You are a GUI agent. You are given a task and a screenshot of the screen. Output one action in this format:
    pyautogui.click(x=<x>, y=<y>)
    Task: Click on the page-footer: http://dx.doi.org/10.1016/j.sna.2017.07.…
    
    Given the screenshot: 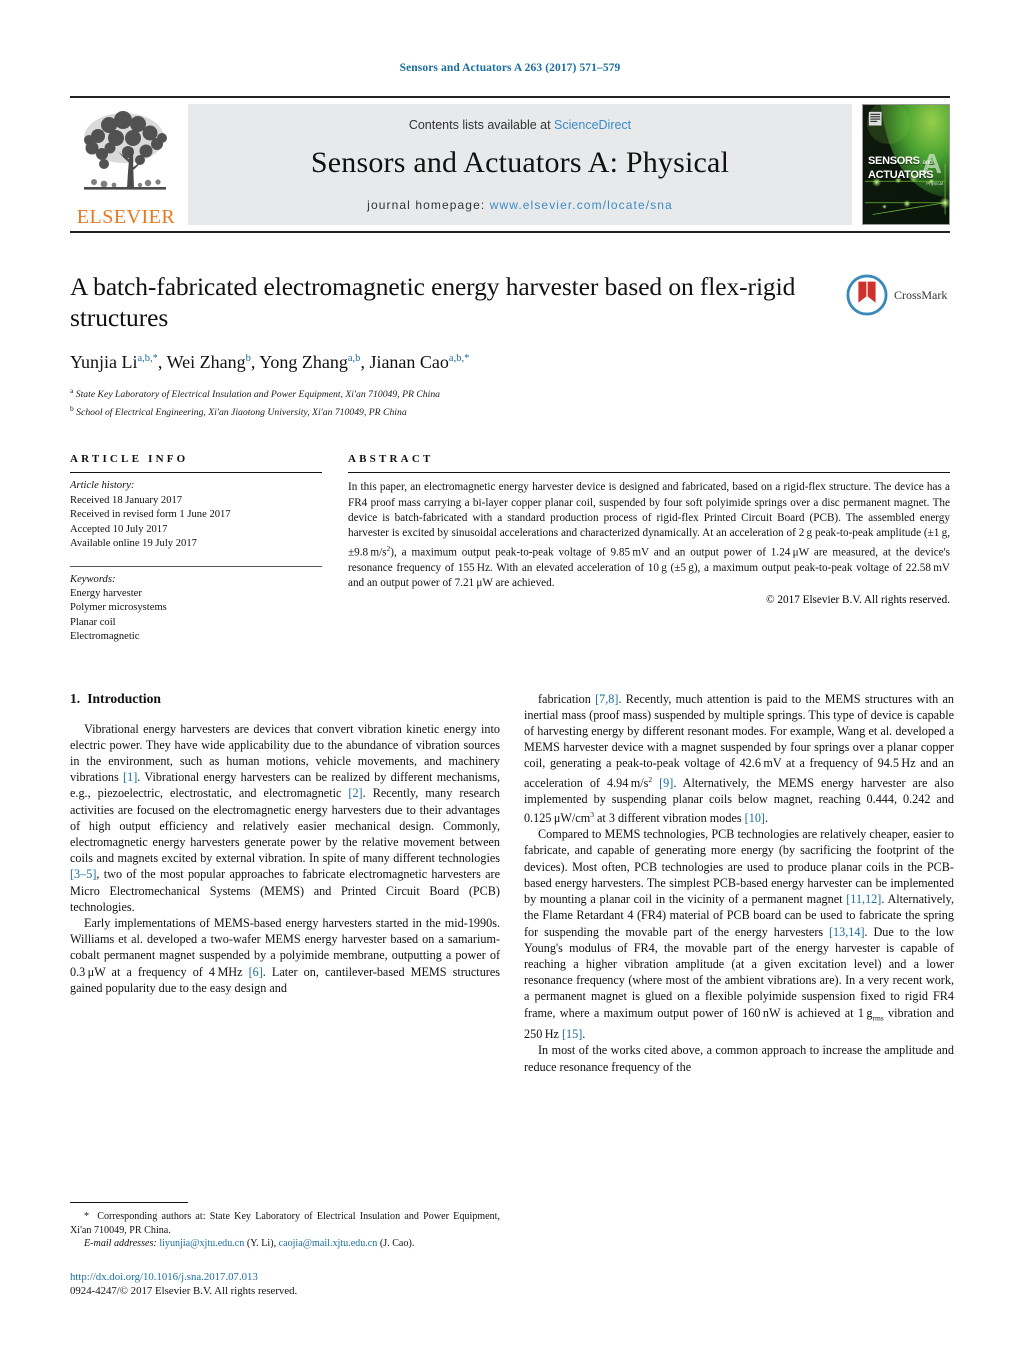 What is the action you would take?
    pyautogui.click(x=285, y=1284)
    